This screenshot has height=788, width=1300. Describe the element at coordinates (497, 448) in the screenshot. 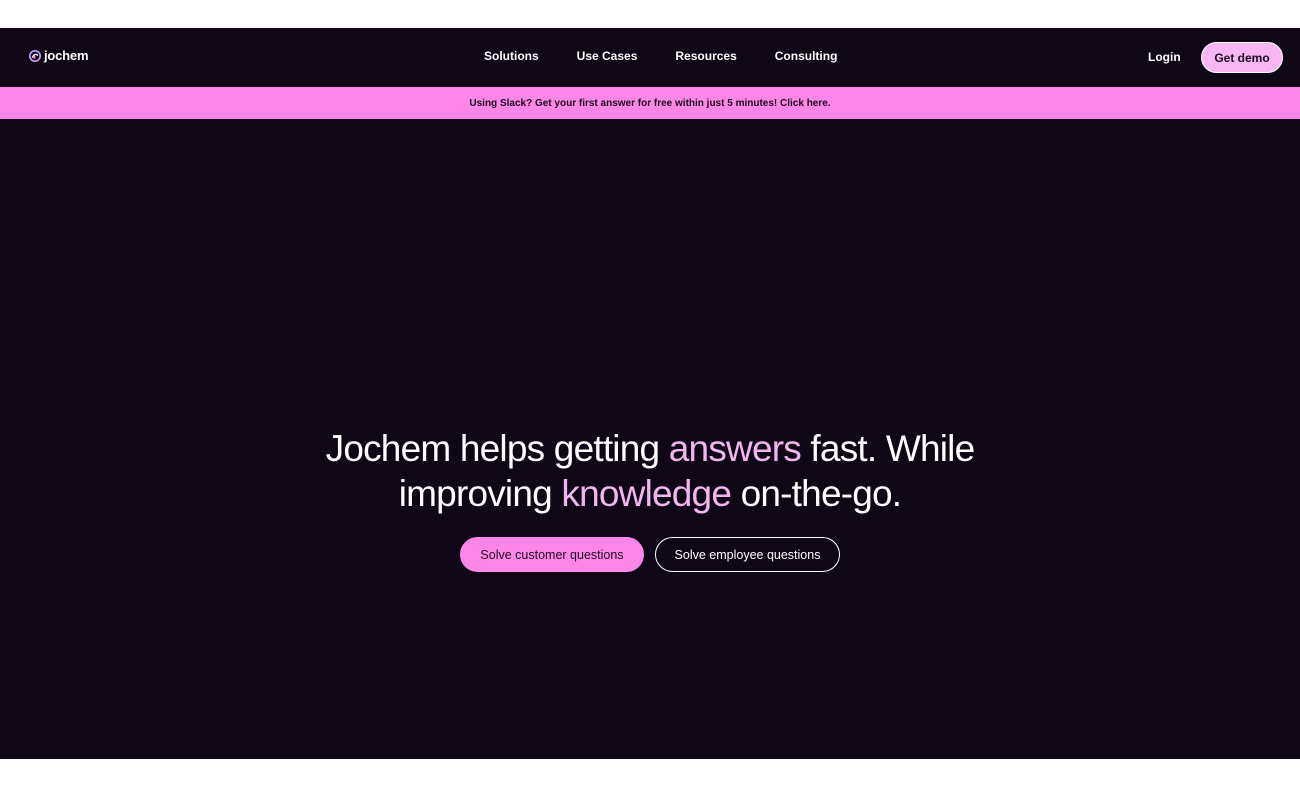

I see `headline-part: Jochem helps getting` at that location.